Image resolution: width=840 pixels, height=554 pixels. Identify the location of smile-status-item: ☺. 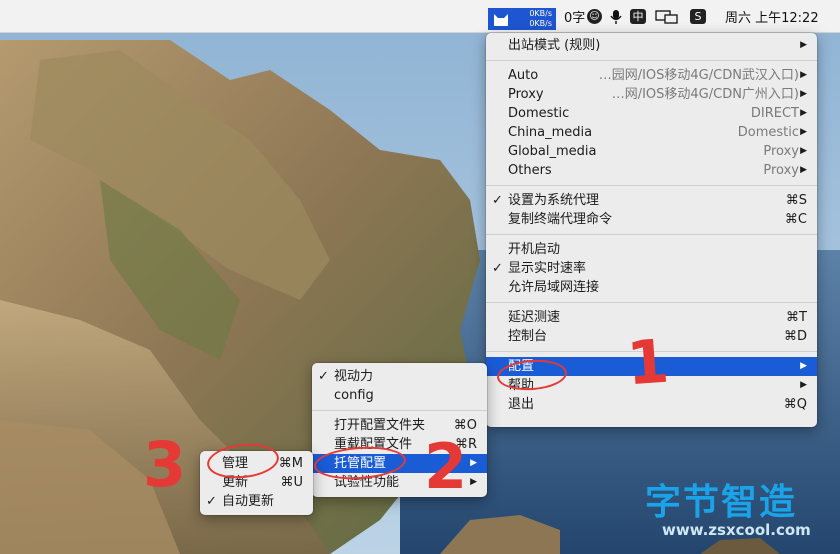
(594, 16).